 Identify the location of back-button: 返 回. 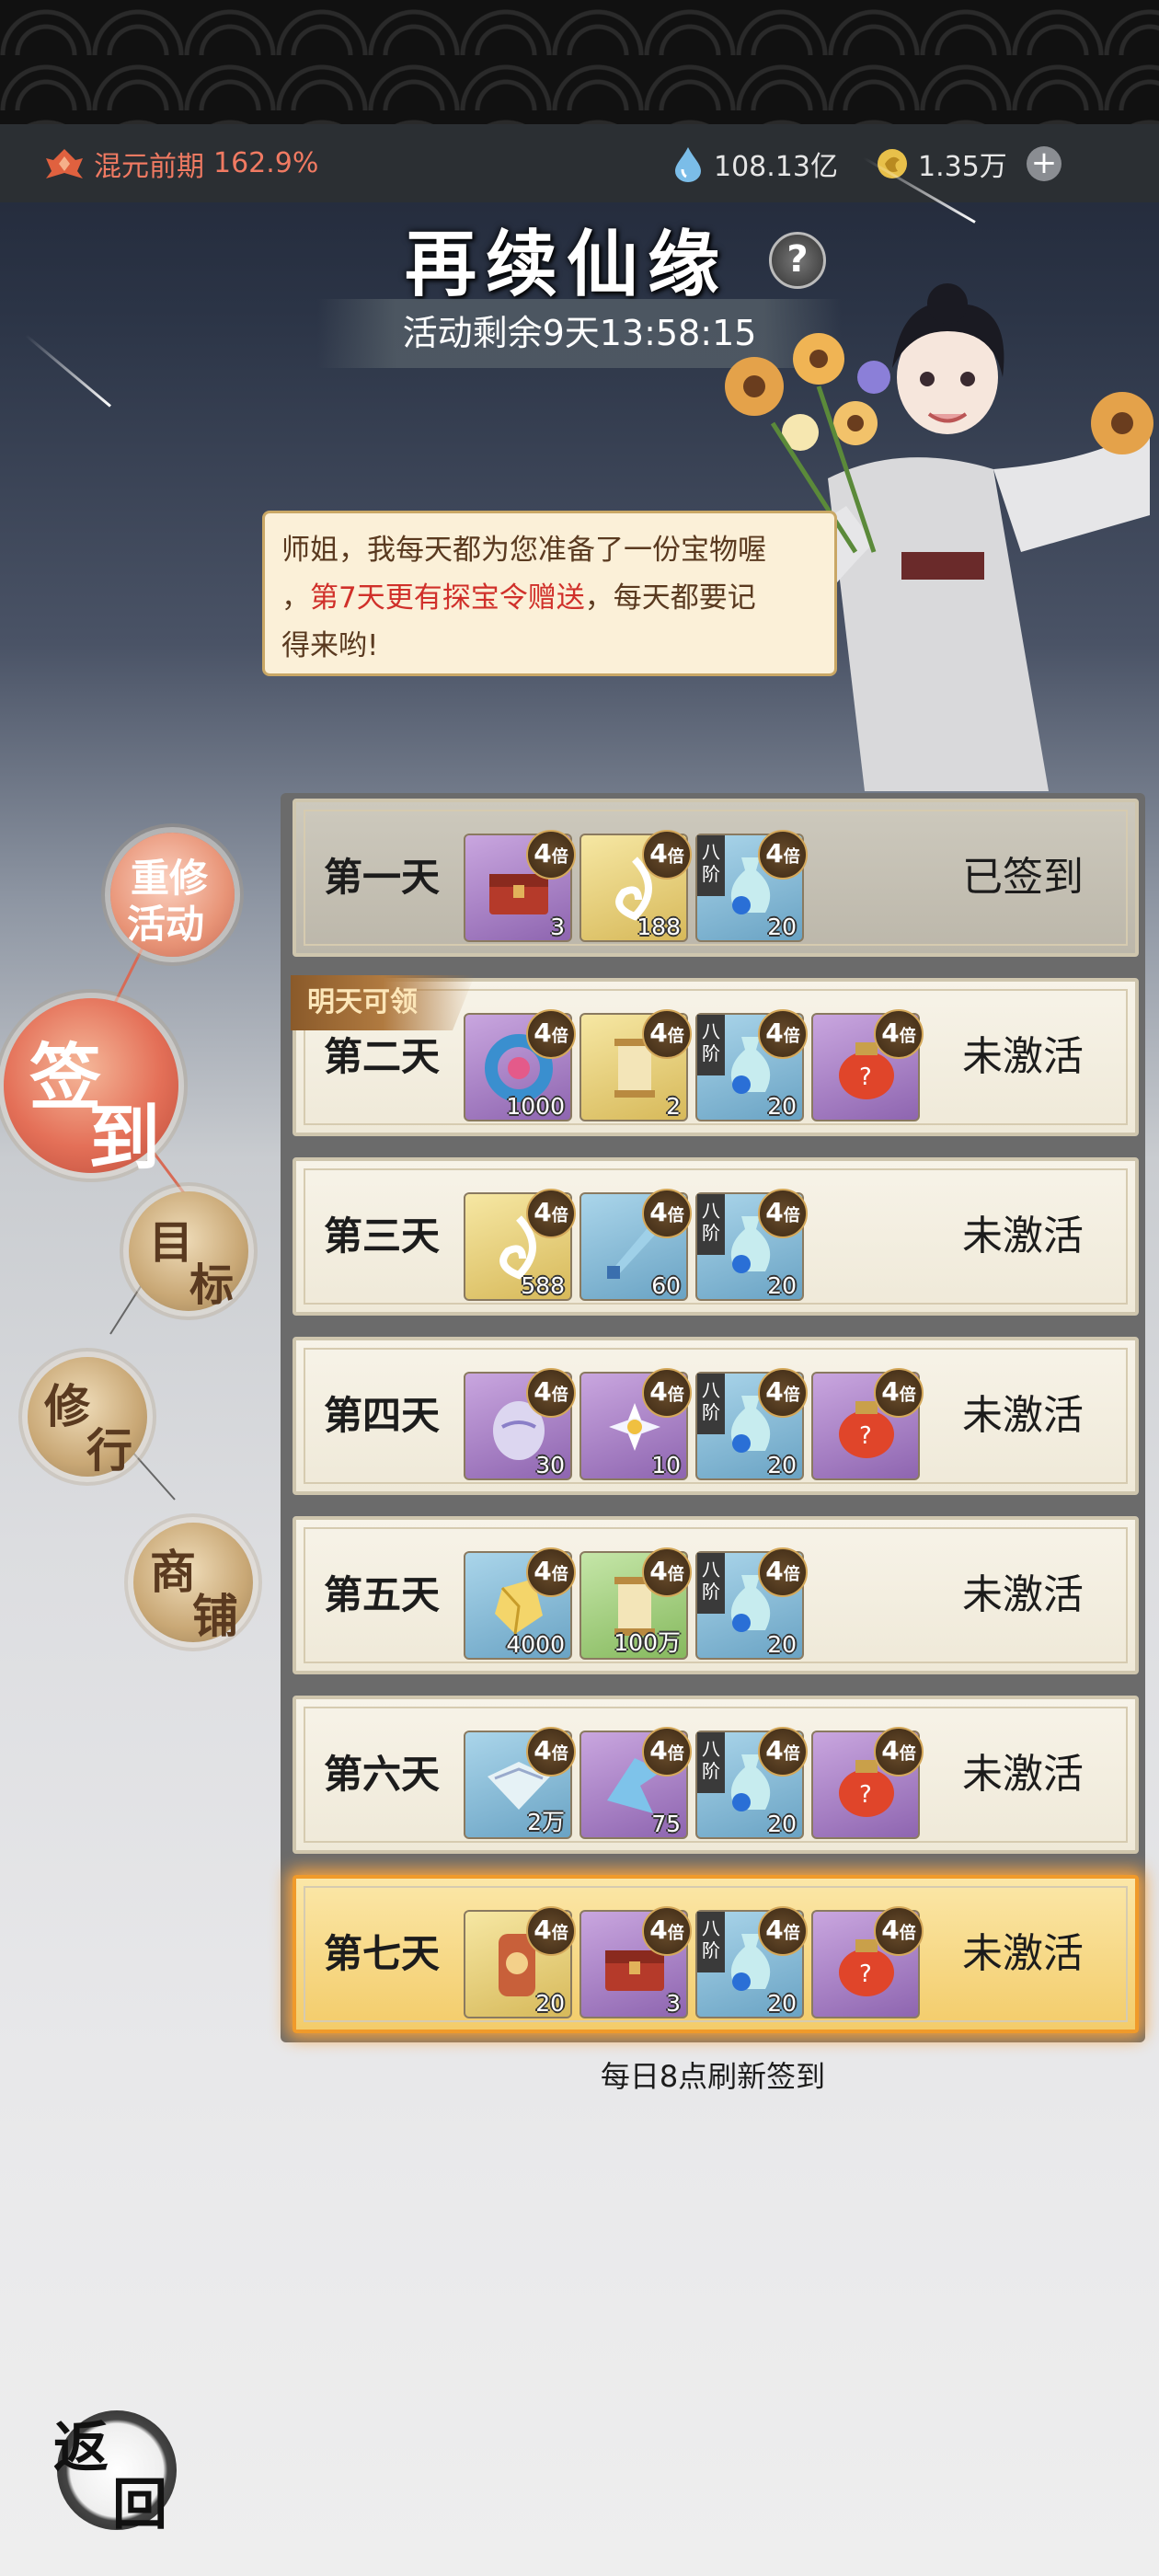
(115, 2473).